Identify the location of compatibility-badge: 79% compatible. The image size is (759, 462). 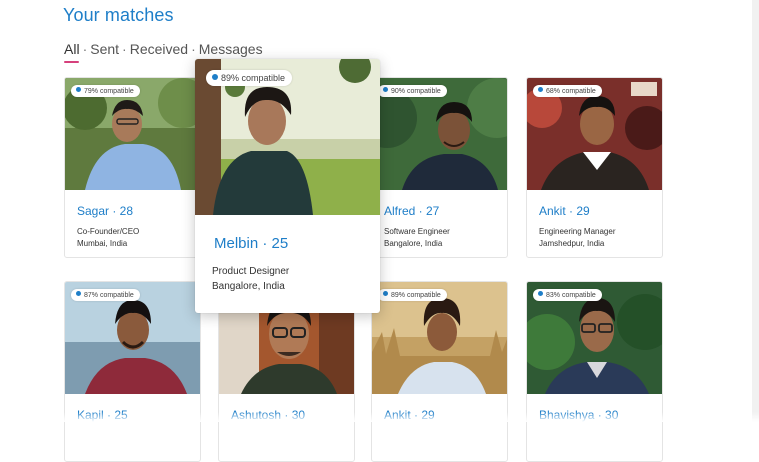
(105, 91).